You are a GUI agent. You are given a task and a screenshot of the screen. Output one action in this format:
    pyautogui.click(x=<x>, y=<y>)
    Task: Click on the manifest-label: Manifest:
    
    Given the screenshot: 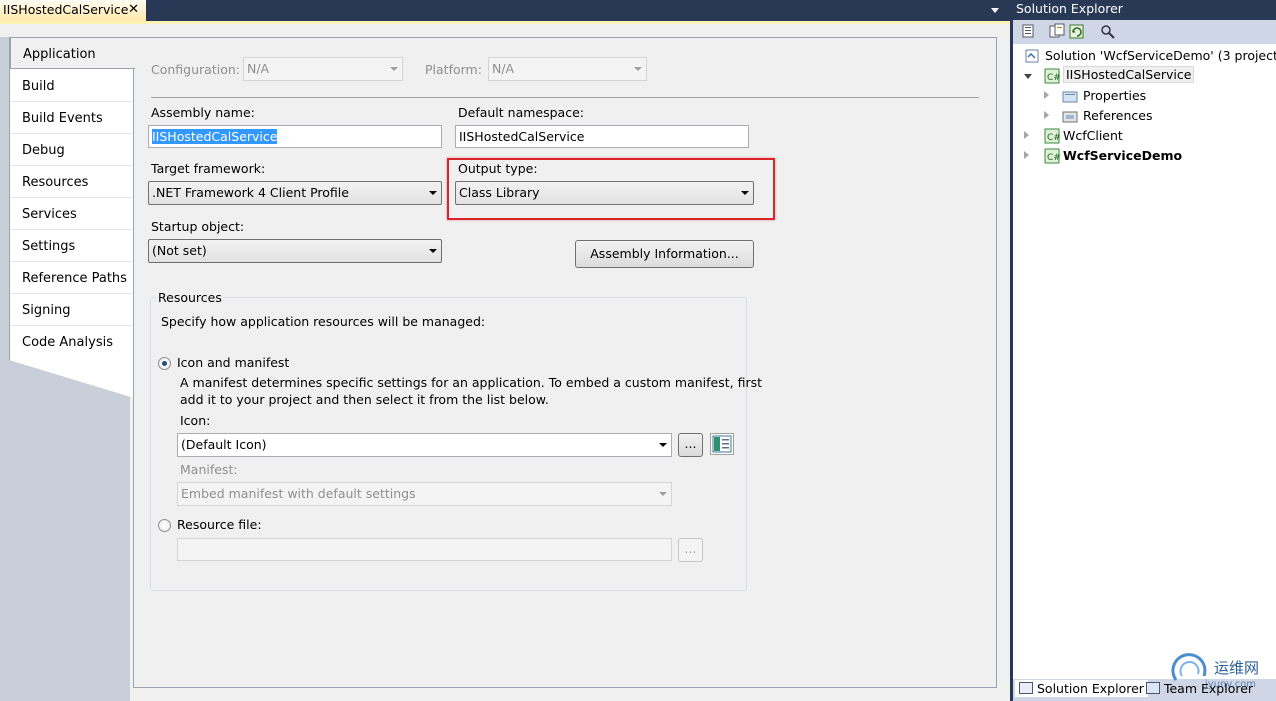 What is the action you would take?
    pyautogui.click(x=209, y=469)
    